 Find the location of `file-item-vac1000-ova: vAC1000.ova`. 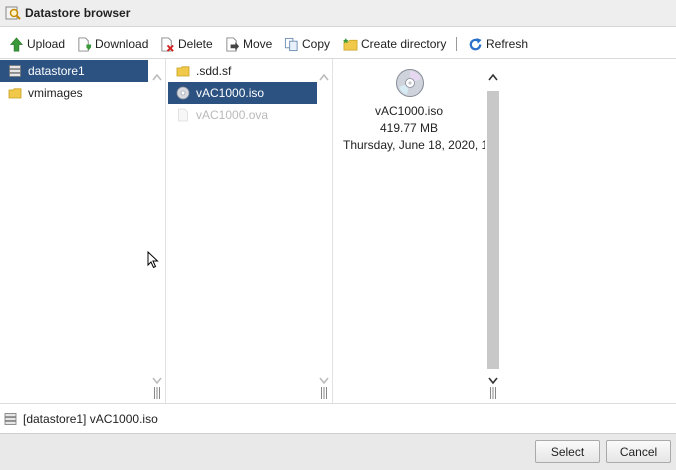

file-item-vac1000-ova: vAC1000.ova is located at coordinates (242, 115).